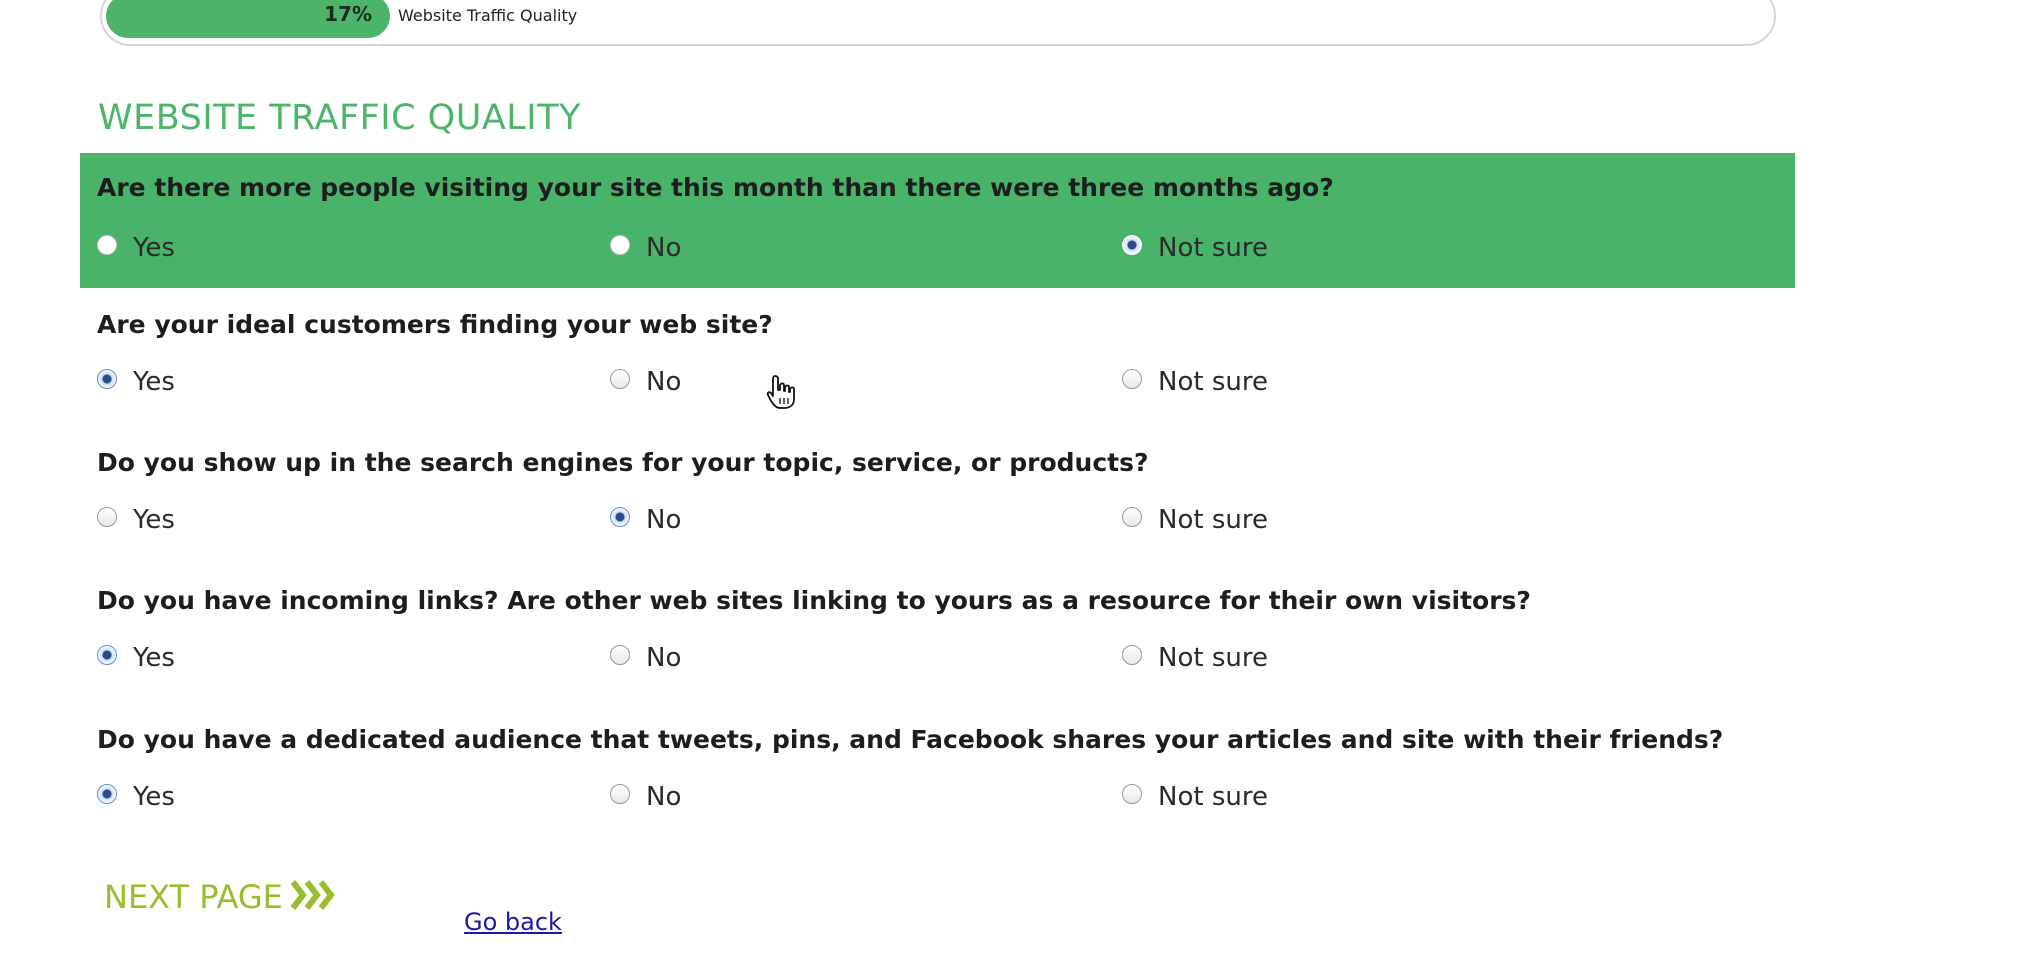  Describe the element at coordinates (488, 15) in the screenshot. I see `progress-label: Website Traffic Quality` at that location.